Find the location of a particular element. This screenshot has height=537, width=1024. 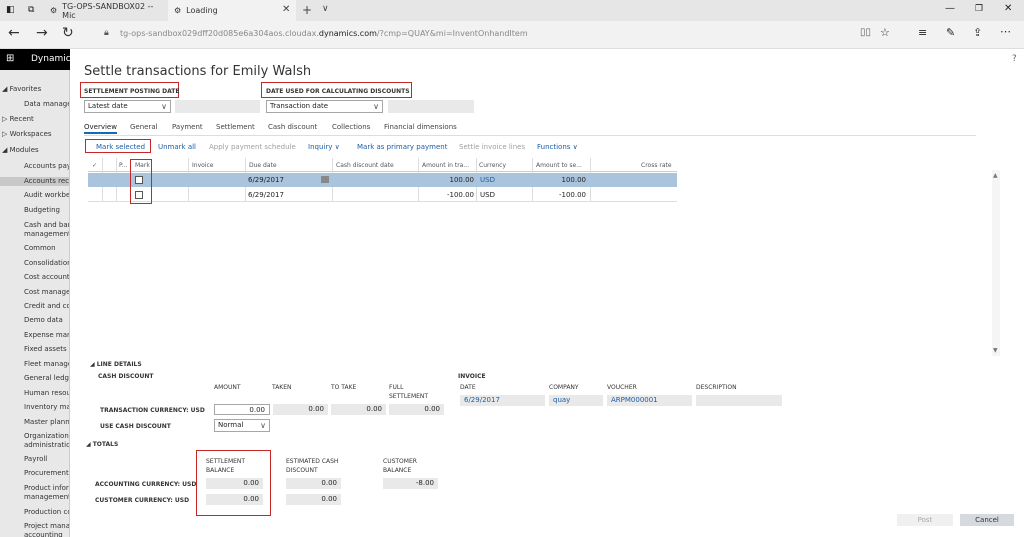

sidebar-item: Cost managem is located at coordinates (34, 292).